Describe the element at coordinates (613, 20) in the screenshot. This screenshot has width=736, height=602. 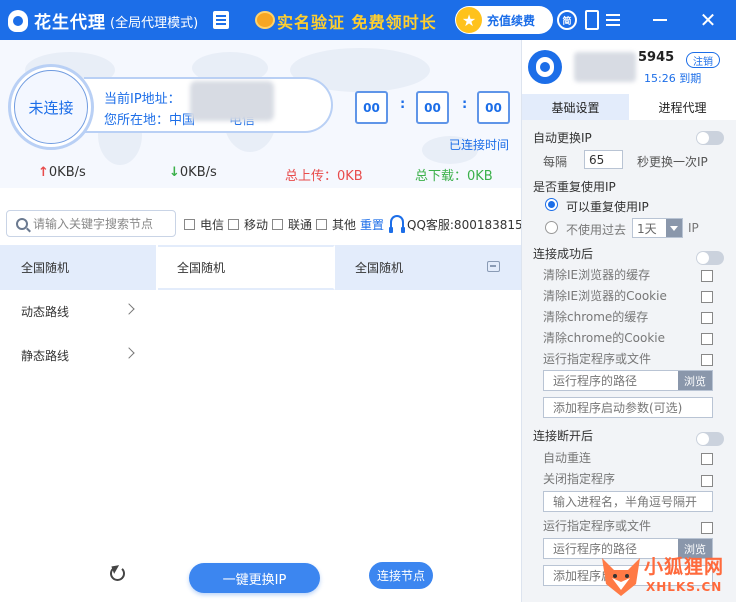
I see `menu-icon` at that location.